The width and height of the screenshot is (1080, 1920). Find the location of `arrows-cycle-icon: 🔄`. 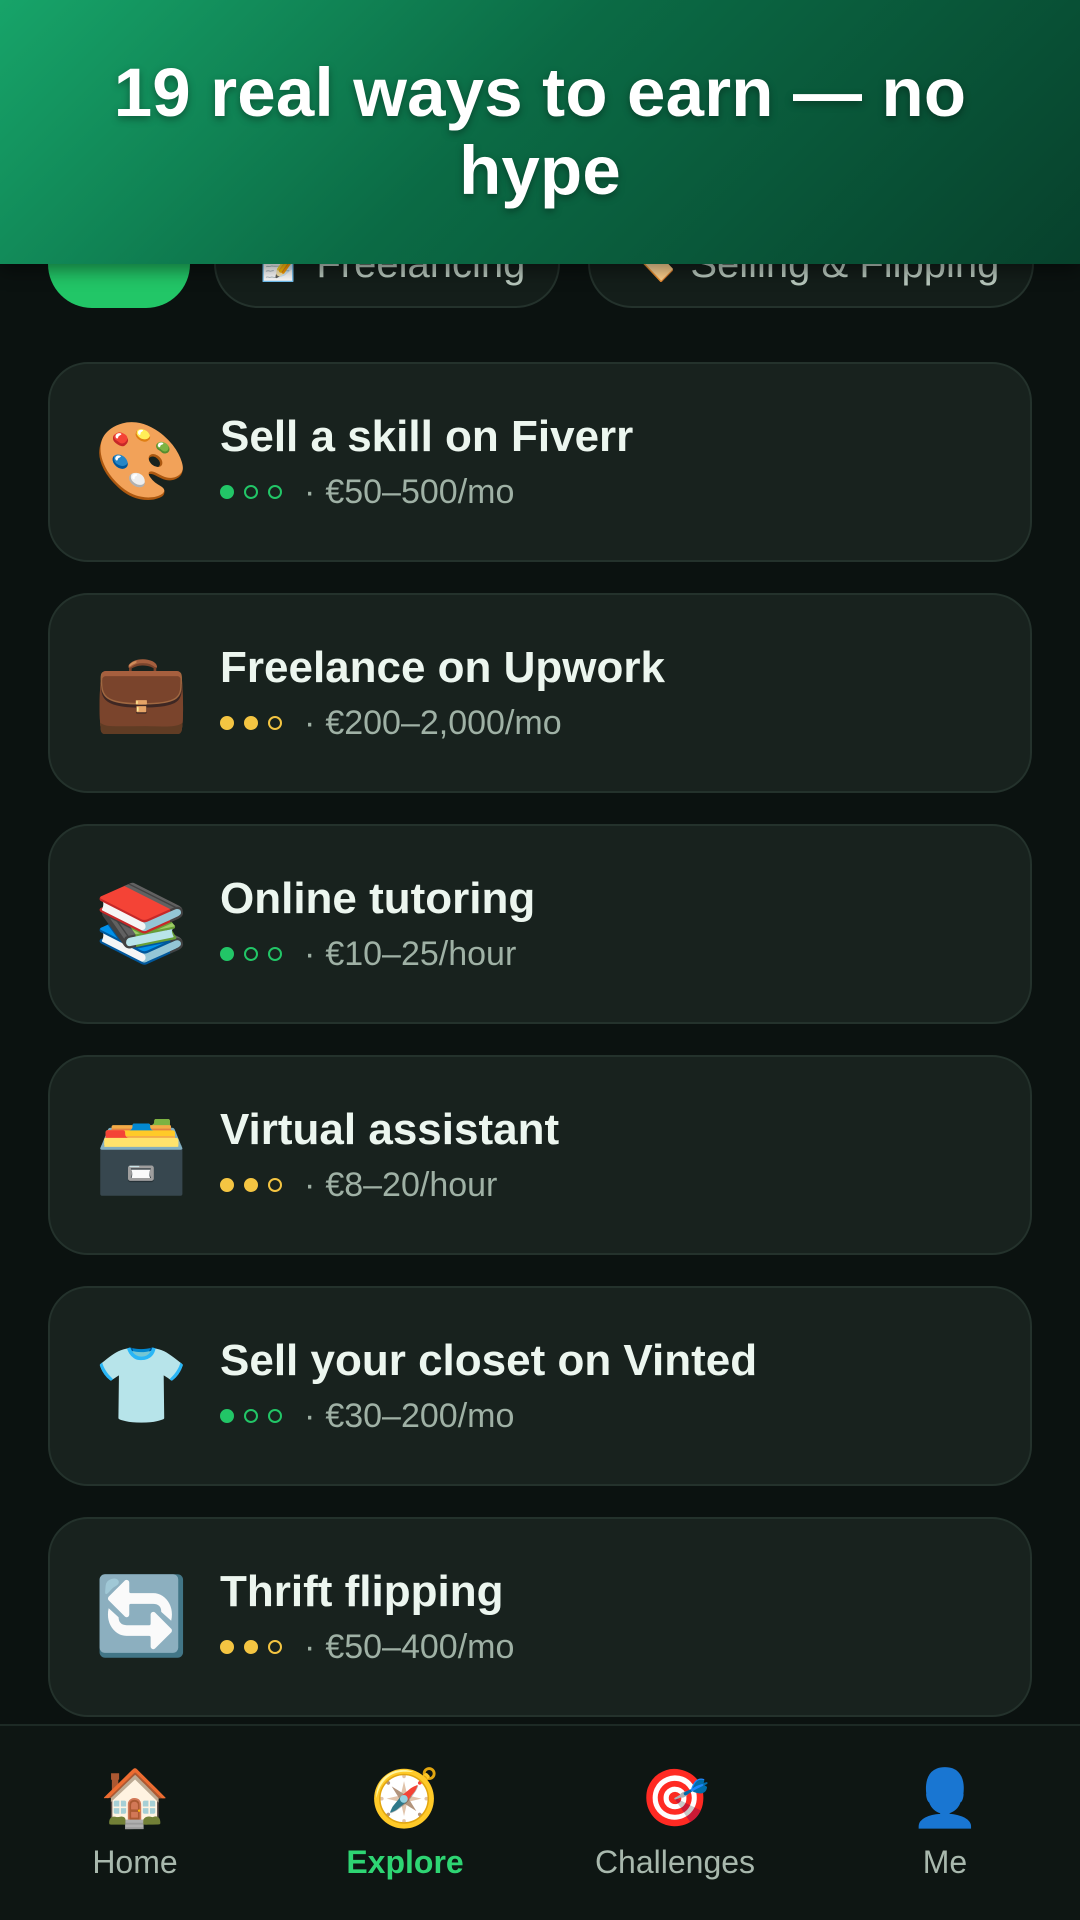

arrows-cycle-icon: 🔄 is located at coordinates (141, 1616).